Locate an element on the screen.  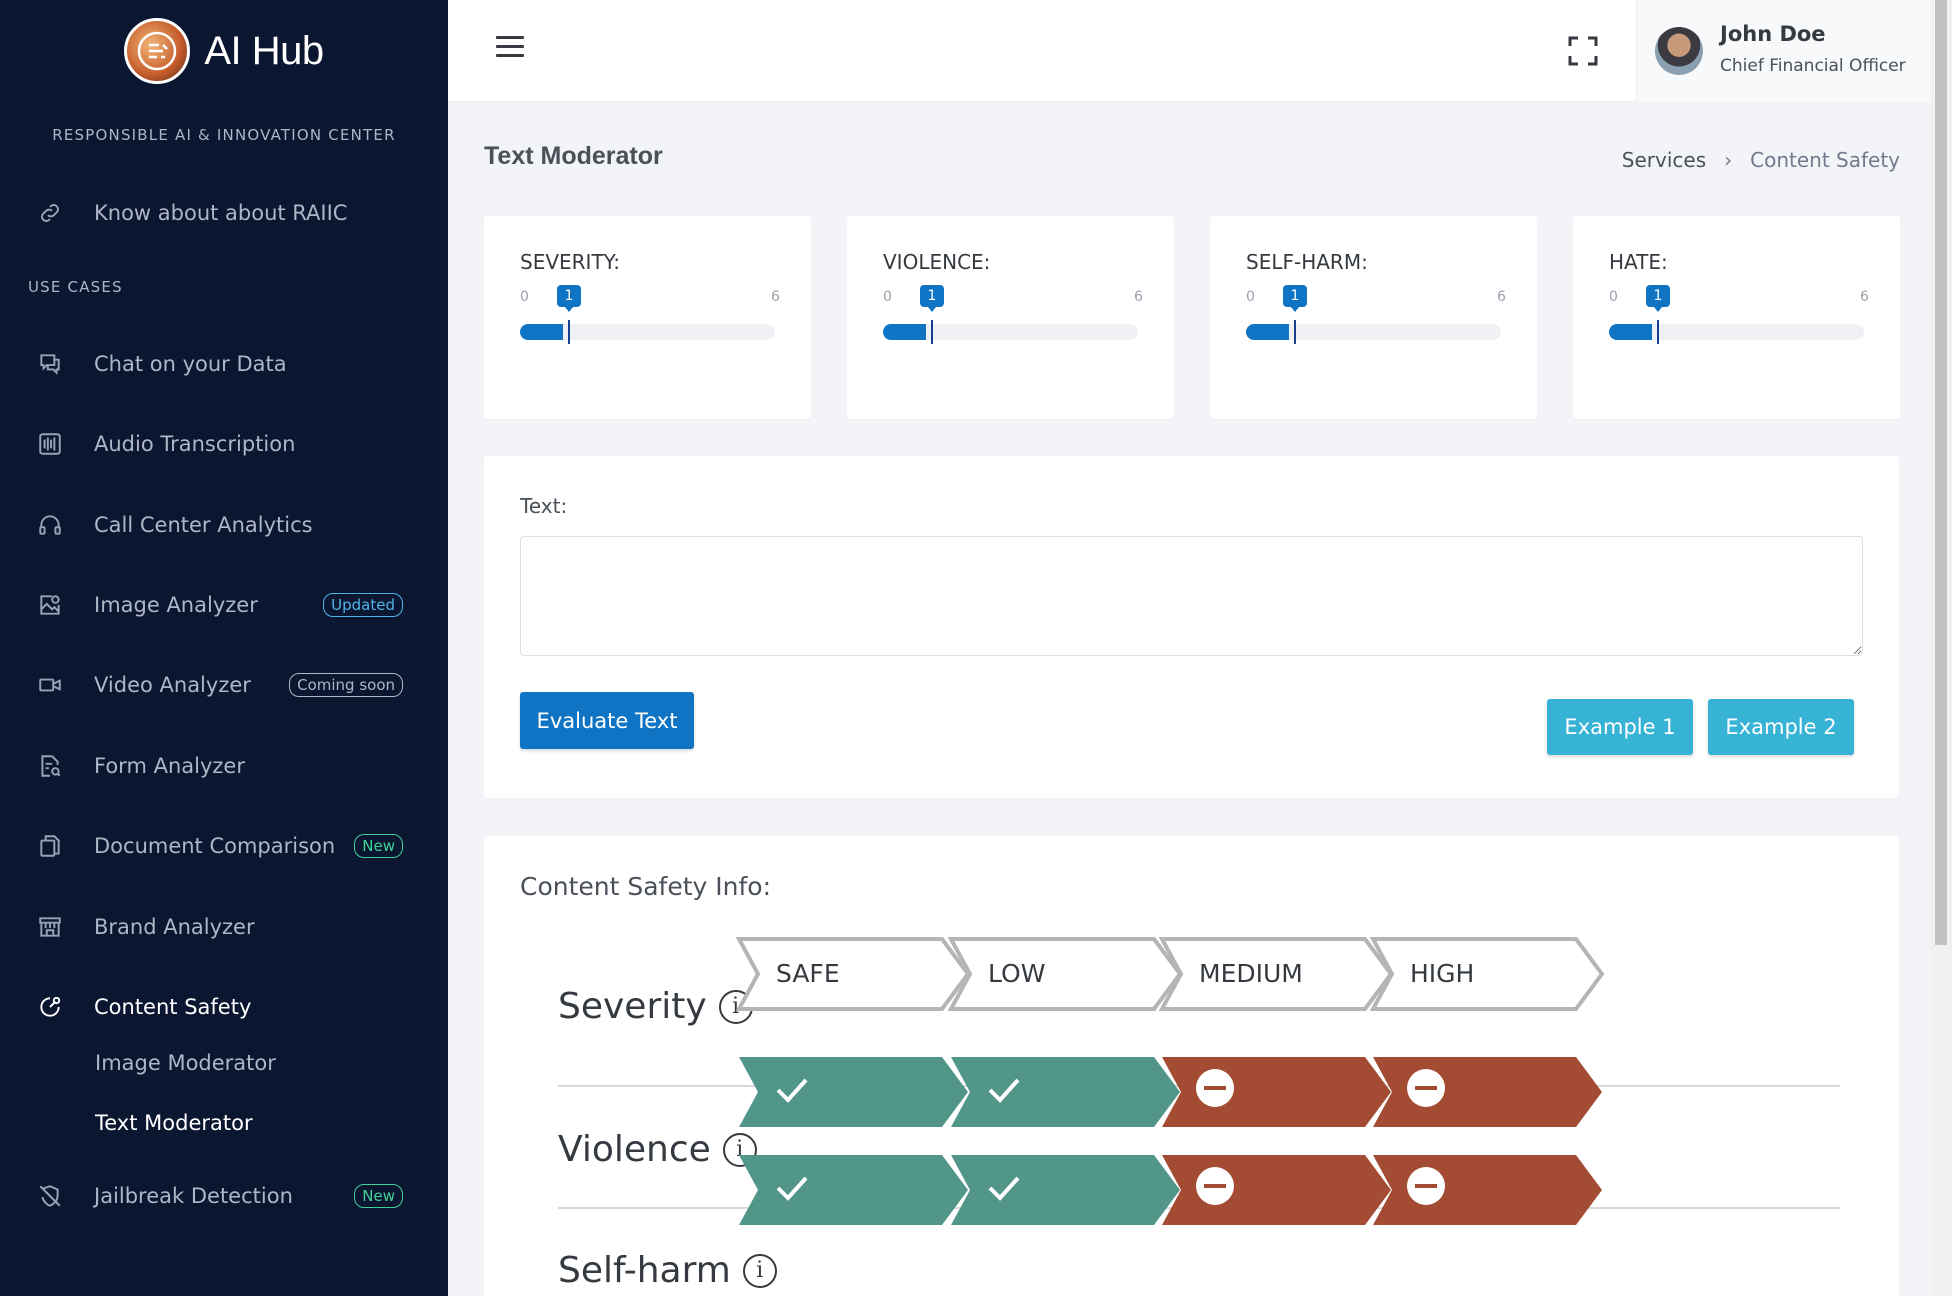
sidebar-subitem-image-moderator: Image Moderator is located at coordinates (185, 1063).